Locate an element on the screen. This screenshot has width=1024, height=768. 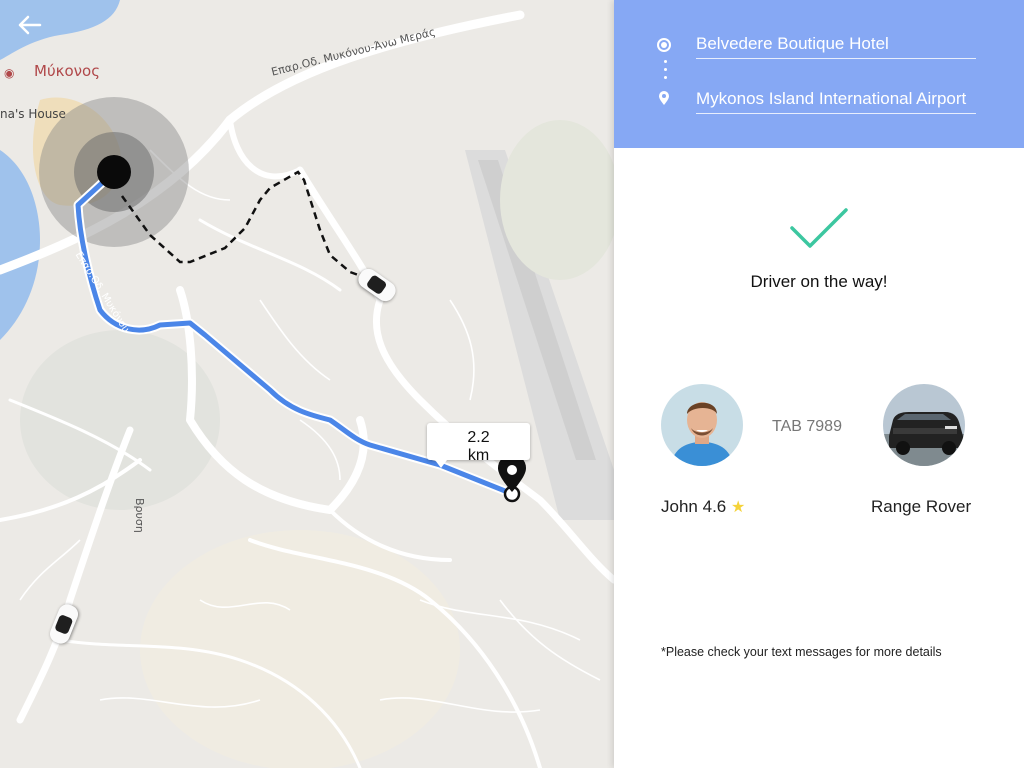
distance-unit: km is located at coordinates (478, 455).